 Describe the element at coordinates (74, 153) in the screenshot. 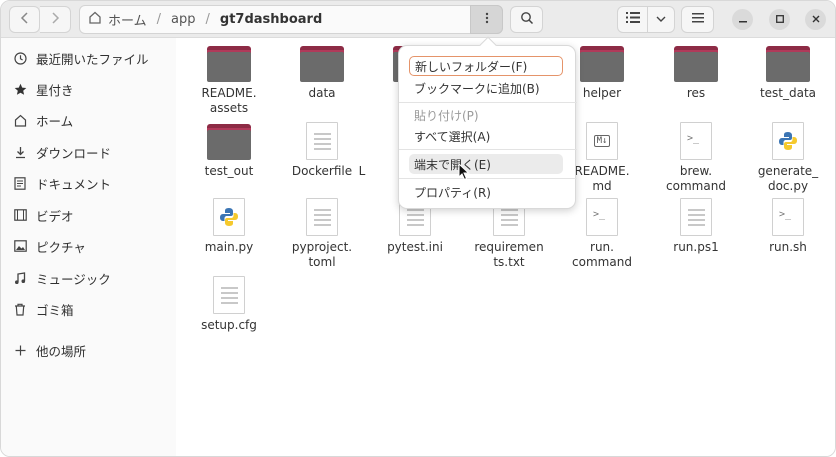

I see `sidebar-item-label: ダウンロード` at that location.